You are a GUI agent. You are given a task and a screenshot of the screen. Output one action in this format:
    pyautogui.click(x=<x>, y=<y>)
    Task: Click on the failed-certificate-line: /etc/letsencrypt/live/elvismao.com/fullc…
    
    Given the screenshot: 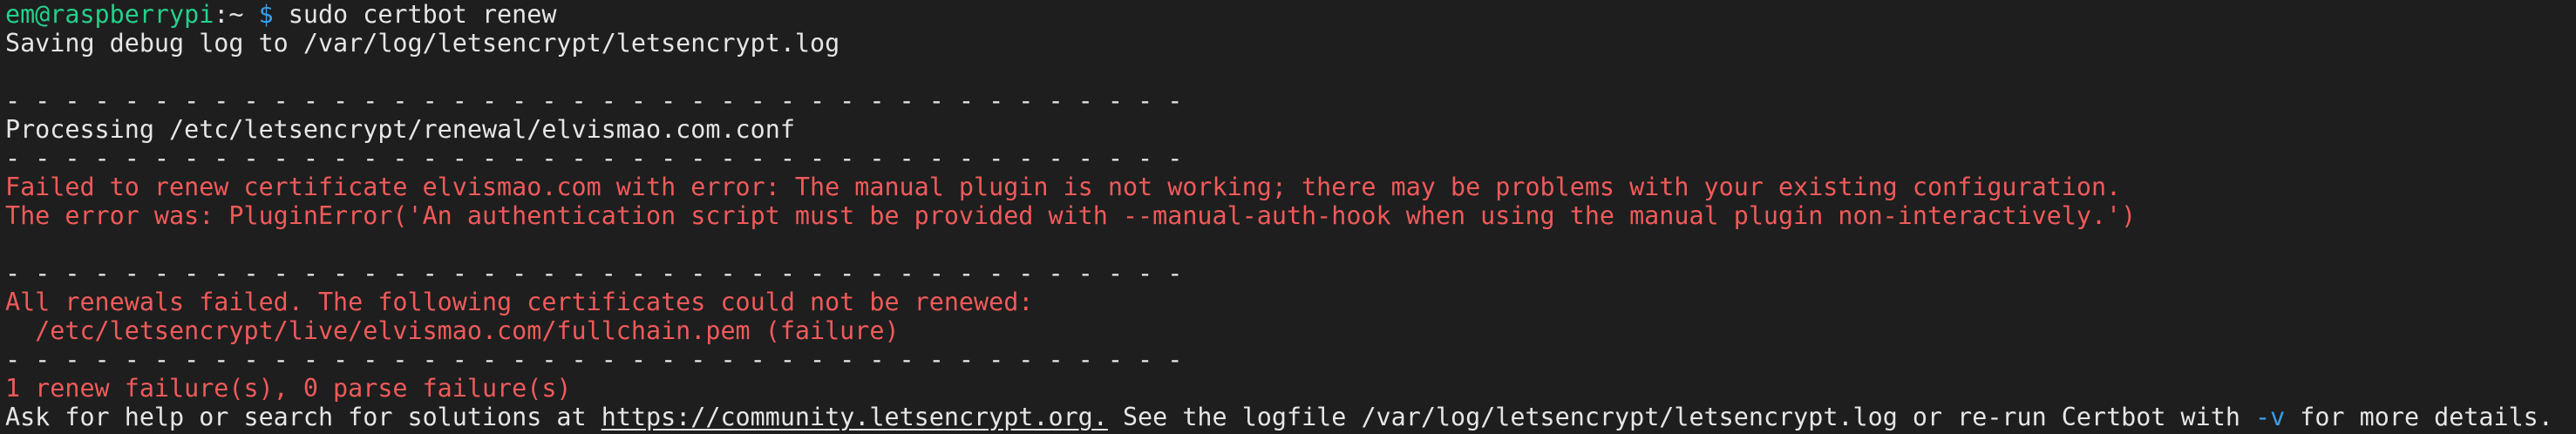 What is the action you would take?
    pyautogui.click(x=453, y=330)
    